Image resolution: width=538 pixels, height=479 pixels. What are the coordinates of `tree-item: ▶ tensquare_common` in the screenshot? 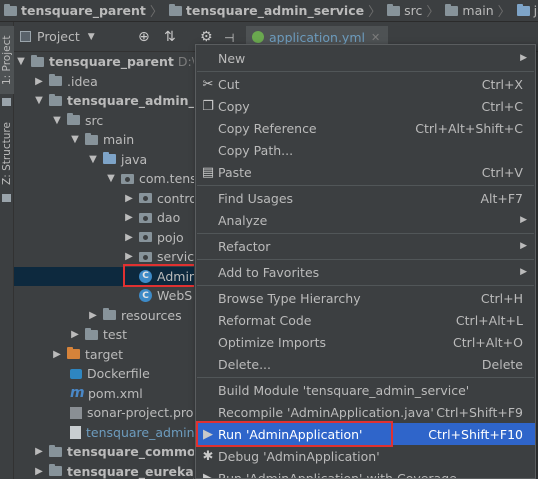 It's located at (104, 452).